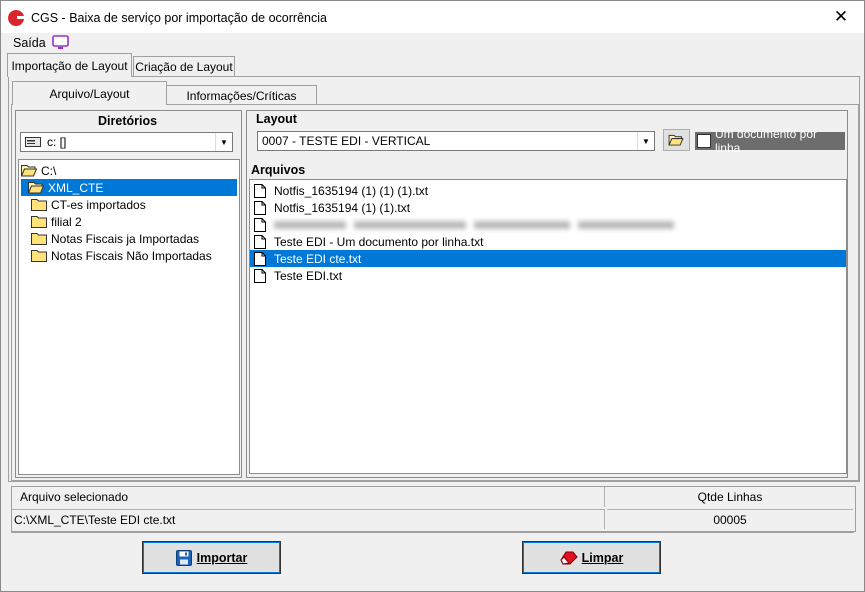  What do you see at coordinates (98, 204) in the screenshot?
I see `tree-item-label: CT-es importados` at bounding box center [98, 204].